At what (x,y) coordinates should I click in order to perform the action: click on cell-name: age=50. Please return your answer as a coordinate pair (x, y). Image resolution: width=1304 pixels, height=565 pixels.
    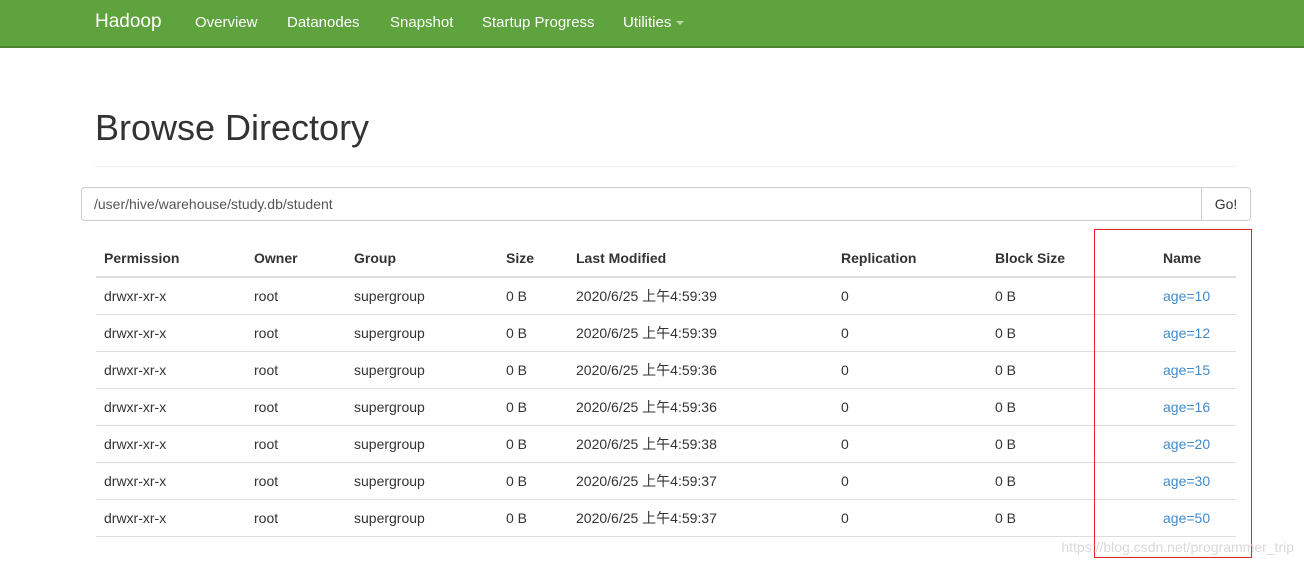
    Looking at the image, I should click on (1181, 518).